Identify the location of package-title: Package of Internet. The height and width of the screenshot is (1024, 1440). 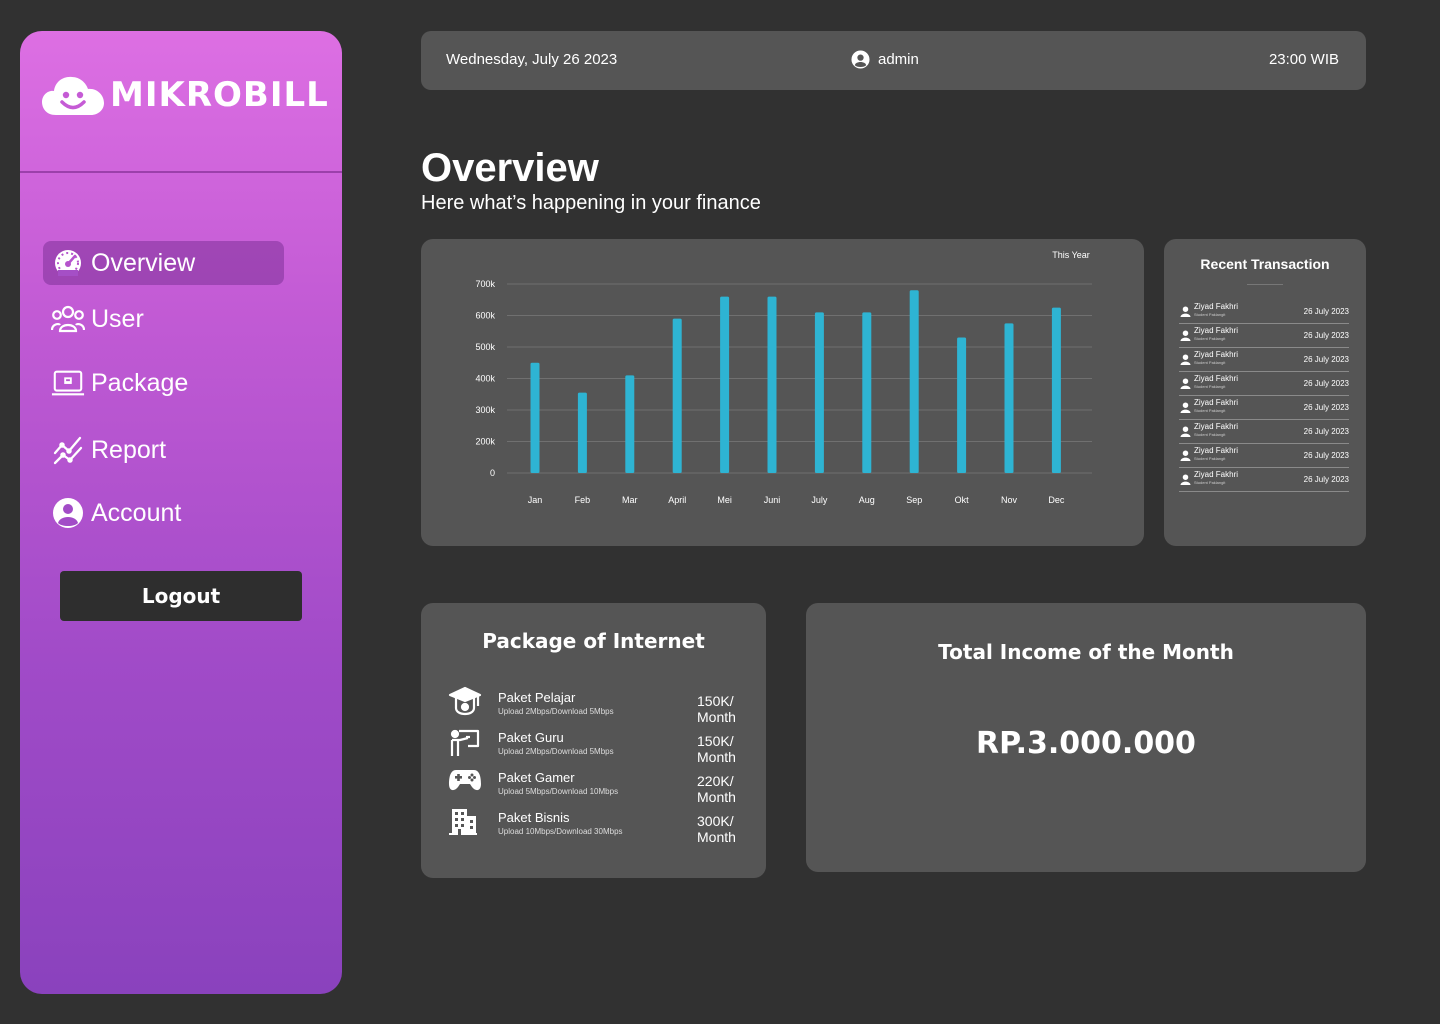
(593, 641).